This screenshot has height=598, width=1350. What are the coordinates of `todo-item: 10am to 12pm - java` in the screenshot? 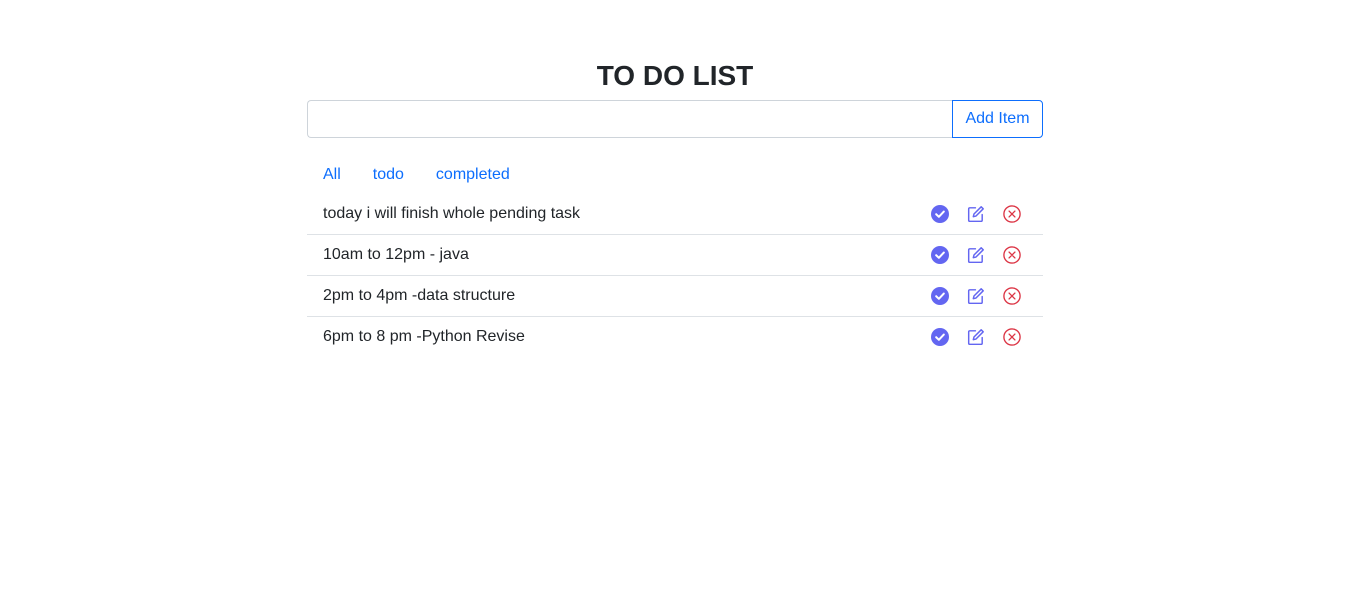 It's located at (675, 255).